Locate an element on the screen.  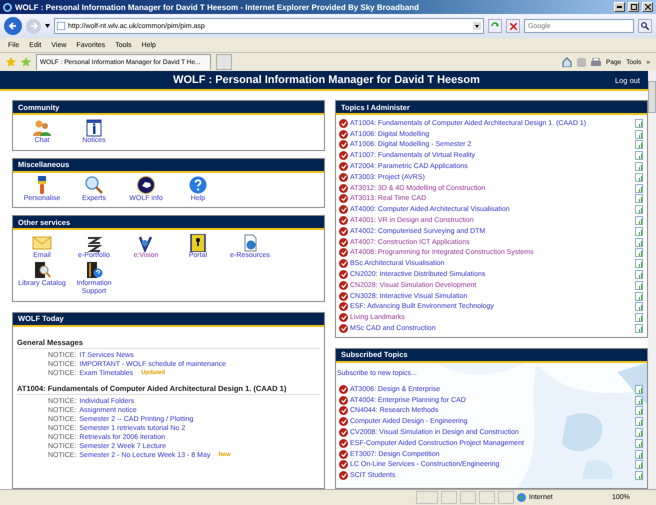
home-icon is located at coordinates (567, 62).